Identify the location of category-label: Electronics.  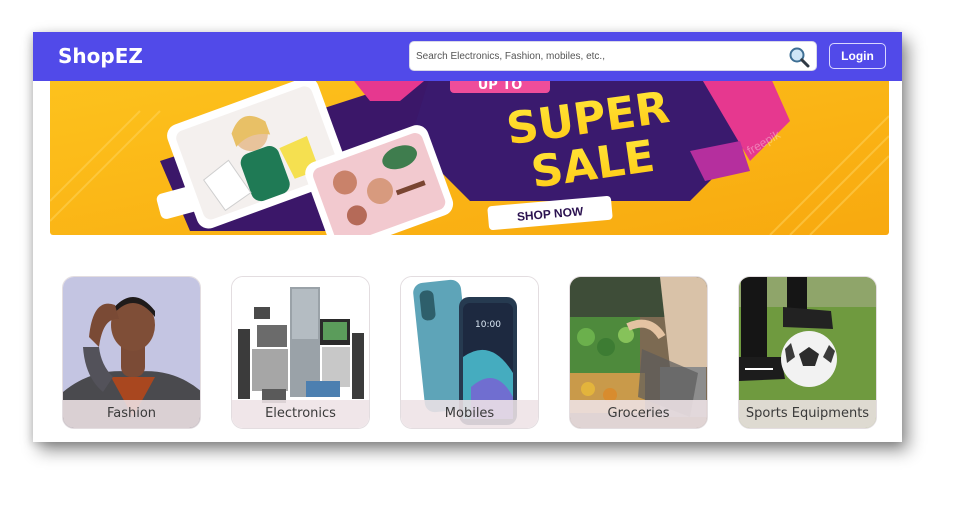
(300, 414).